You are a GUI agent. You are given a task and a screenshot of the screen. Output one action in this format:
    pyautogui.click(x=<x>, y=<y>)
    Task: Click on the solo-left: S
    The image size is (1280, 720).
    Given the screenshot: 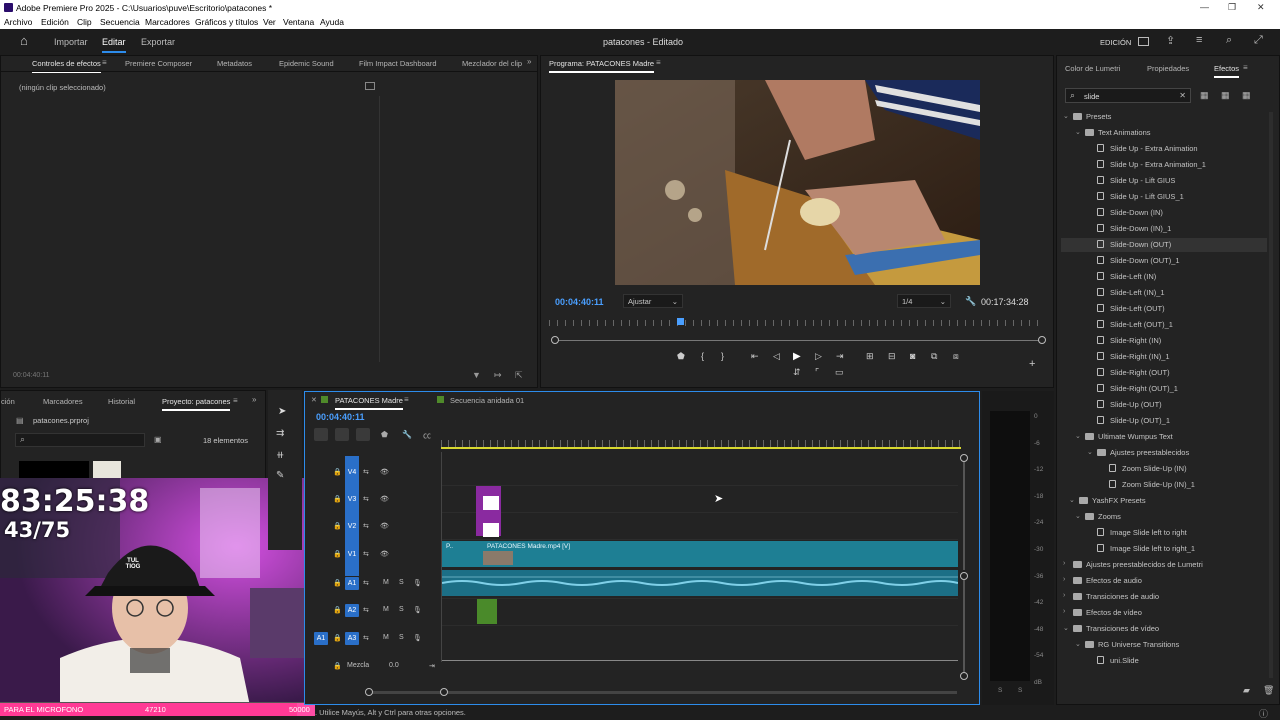 What is the action you would take?
    pyautogui.click(x=1000, y=690)
    